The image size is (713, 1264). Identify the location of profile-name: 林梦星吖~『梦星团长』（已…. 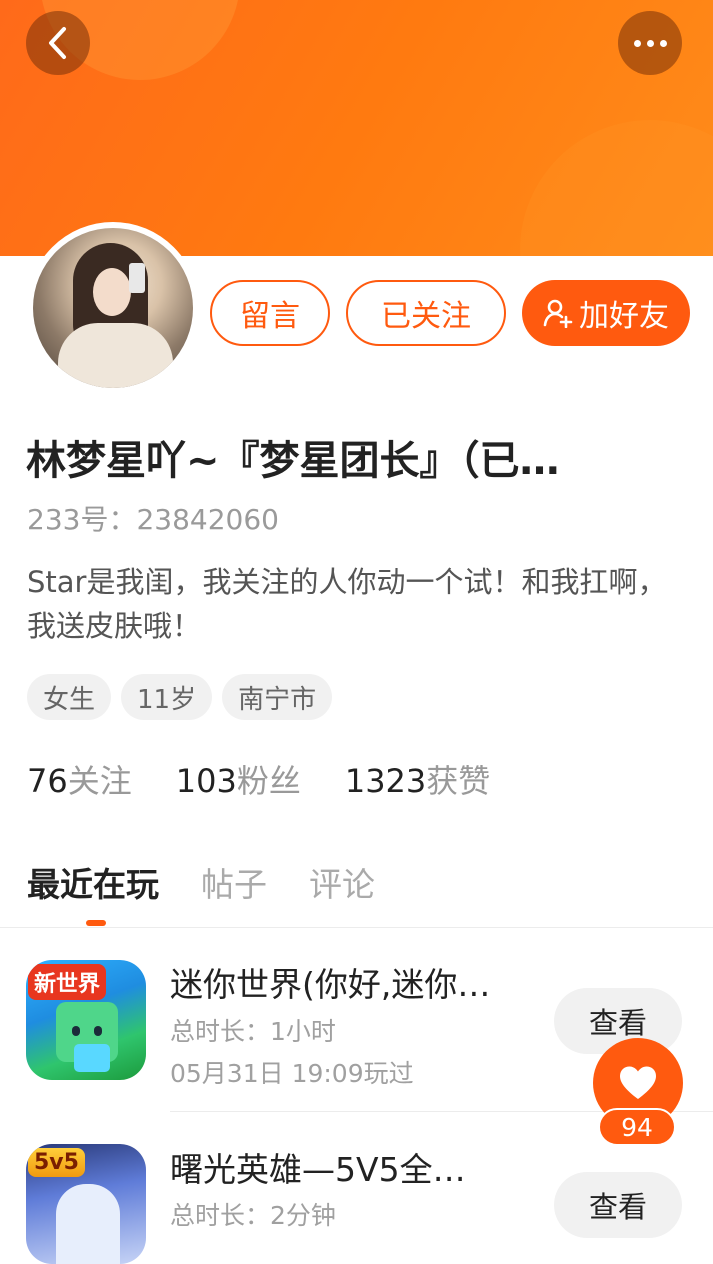
(293, 461).